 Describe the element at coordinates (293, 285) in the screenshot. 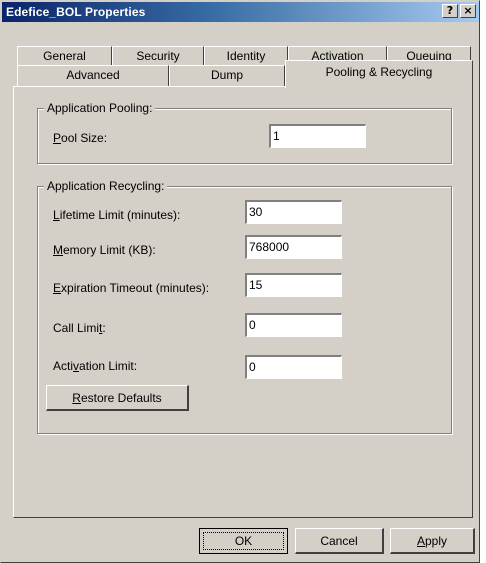

I see `expiration-timeout-input: 15` at that location.